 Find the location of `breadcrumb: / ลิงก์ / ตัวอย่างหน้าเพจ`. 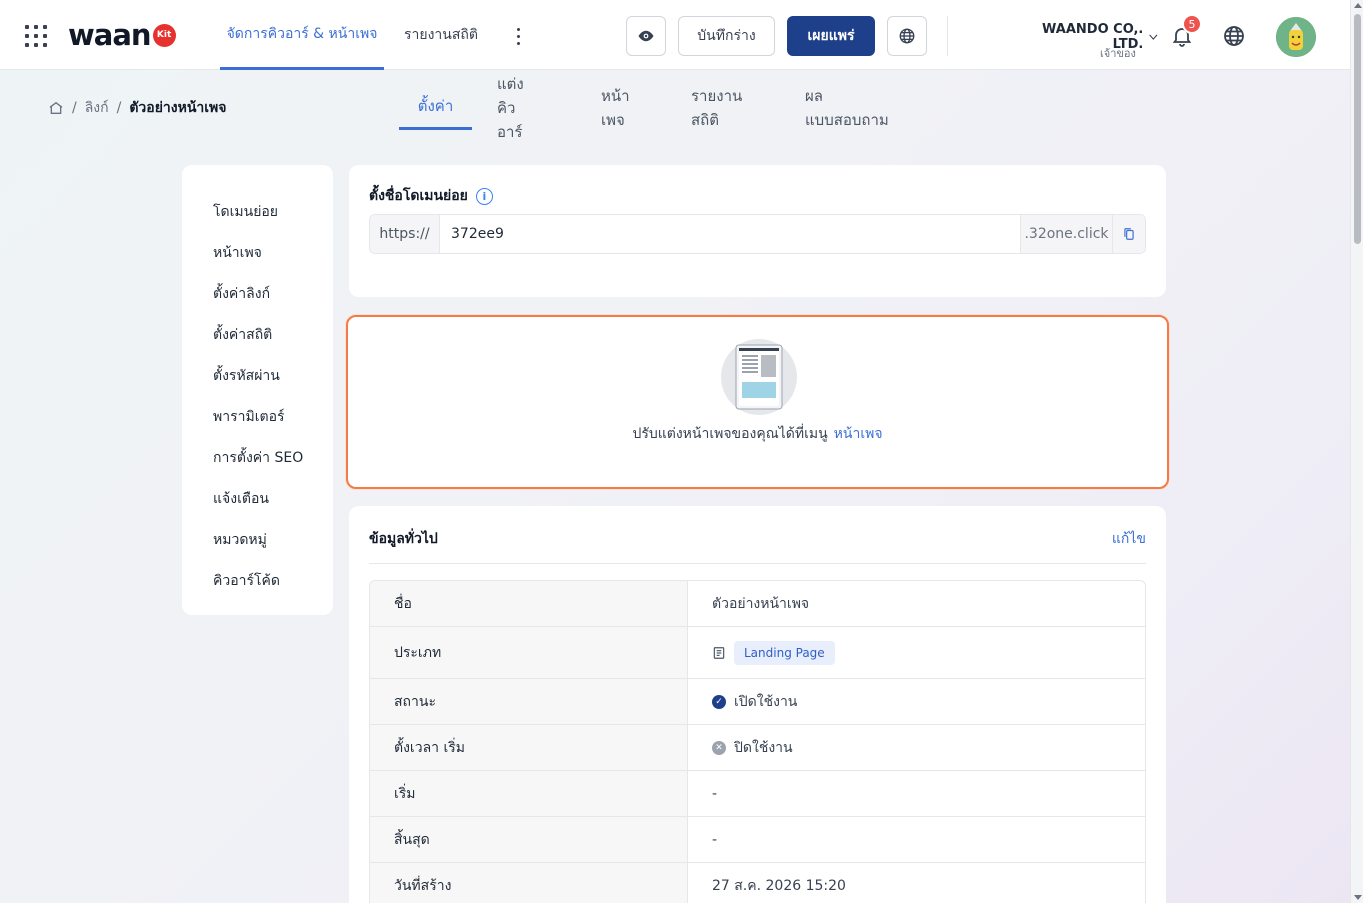

breadcrumb: / ลิงก์ / ตัวอย่างหน้าเพจ is located at coordinates (137, 108).